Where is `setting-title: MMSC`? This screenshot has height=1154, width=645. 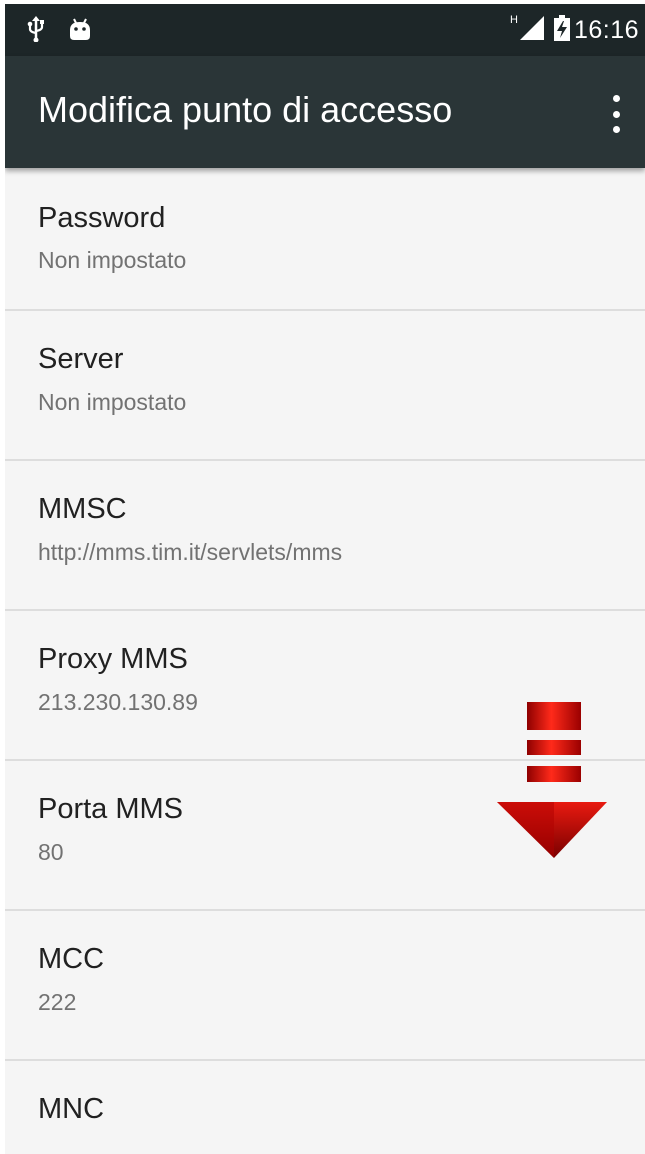
setting-title: MMSC is located at coordinates (82, 509).